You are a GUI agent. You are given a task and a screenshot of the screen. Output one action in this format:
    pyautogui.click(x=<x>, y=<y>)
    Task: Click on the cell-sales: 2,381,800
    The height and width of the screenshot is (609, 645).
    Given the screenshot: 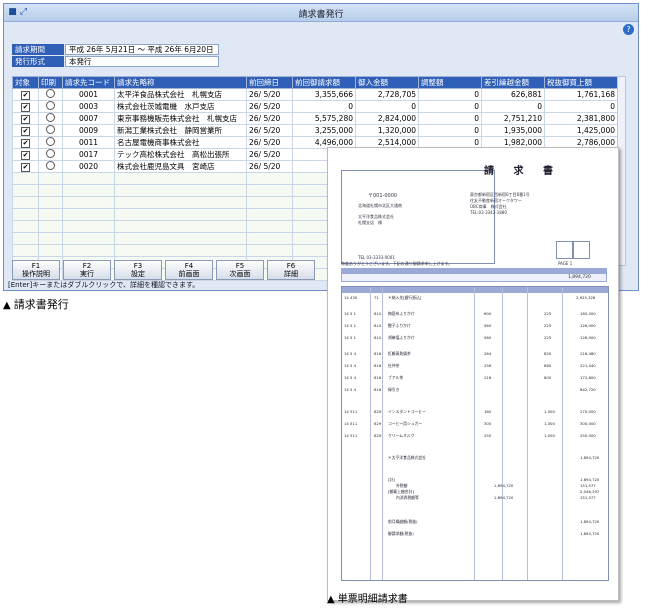 What is the action you would take?
    pyautogui.click(x=581, y=118)
    